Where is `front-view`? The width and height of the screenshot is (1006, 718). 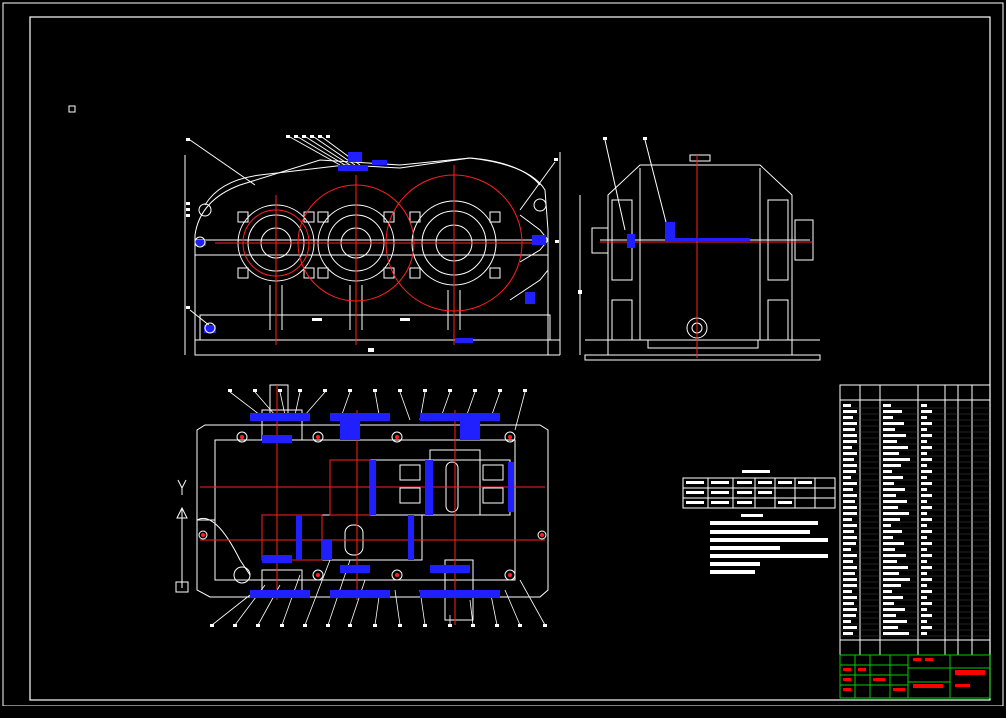
front-view is located at coordinates (372, 246).